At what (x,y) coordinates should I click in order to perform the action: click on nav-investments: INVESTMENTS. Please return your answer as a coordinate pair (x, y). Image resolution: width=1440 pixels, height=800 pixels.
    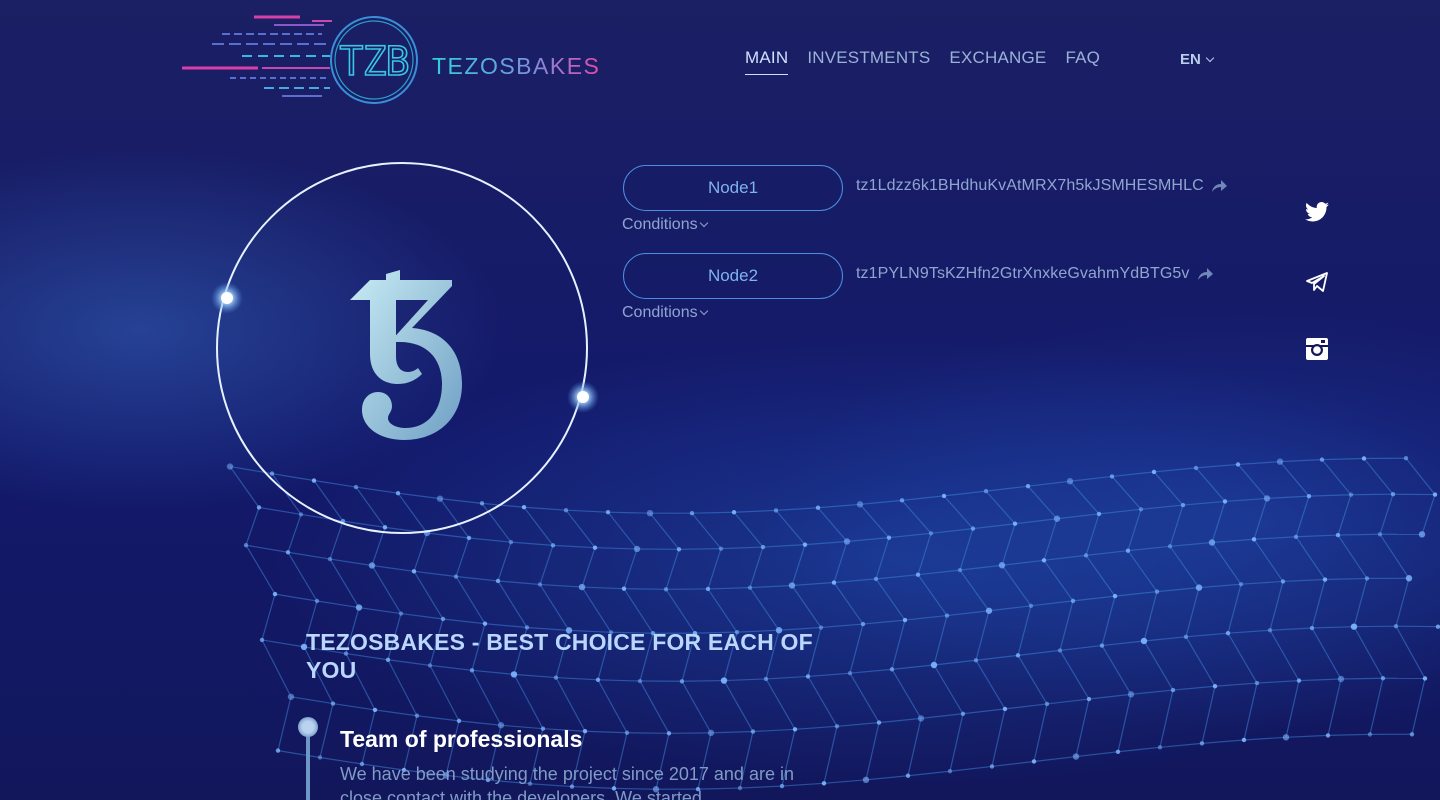
    Looking at the image, I should click on (868, 61).